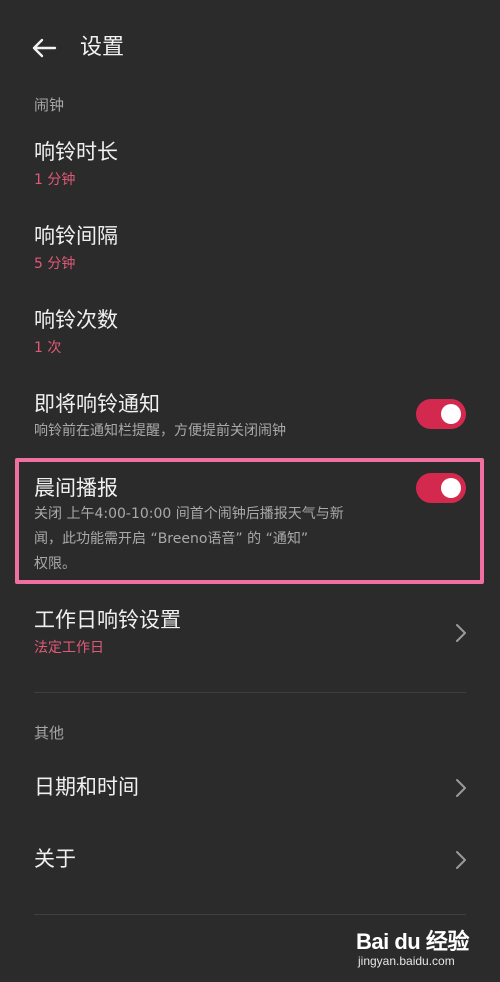 The image size is (500, 982). I want to click on ring-count-value: 1 次, so click(48, 348).